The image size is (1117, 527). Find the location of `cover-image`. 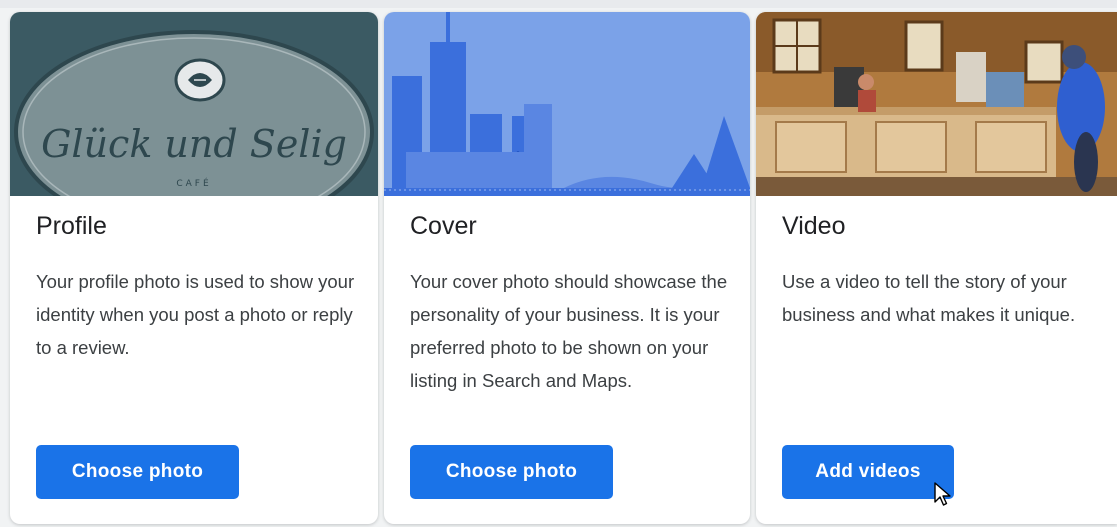

cover-image is located at coordinates (567, 104).